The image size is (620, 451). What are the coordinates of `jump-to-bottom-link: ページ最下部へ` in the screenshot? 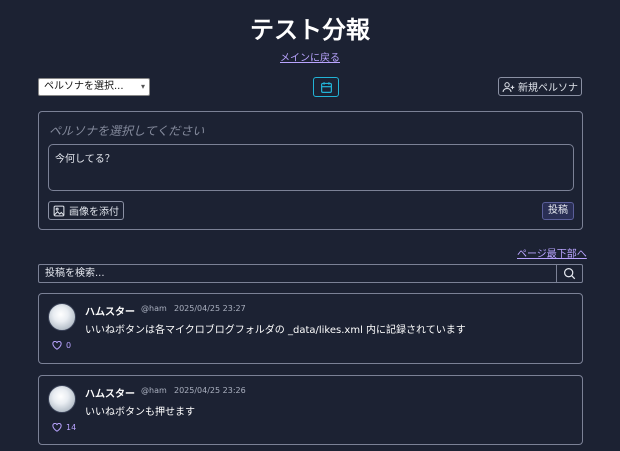 It's located at (552, 252).